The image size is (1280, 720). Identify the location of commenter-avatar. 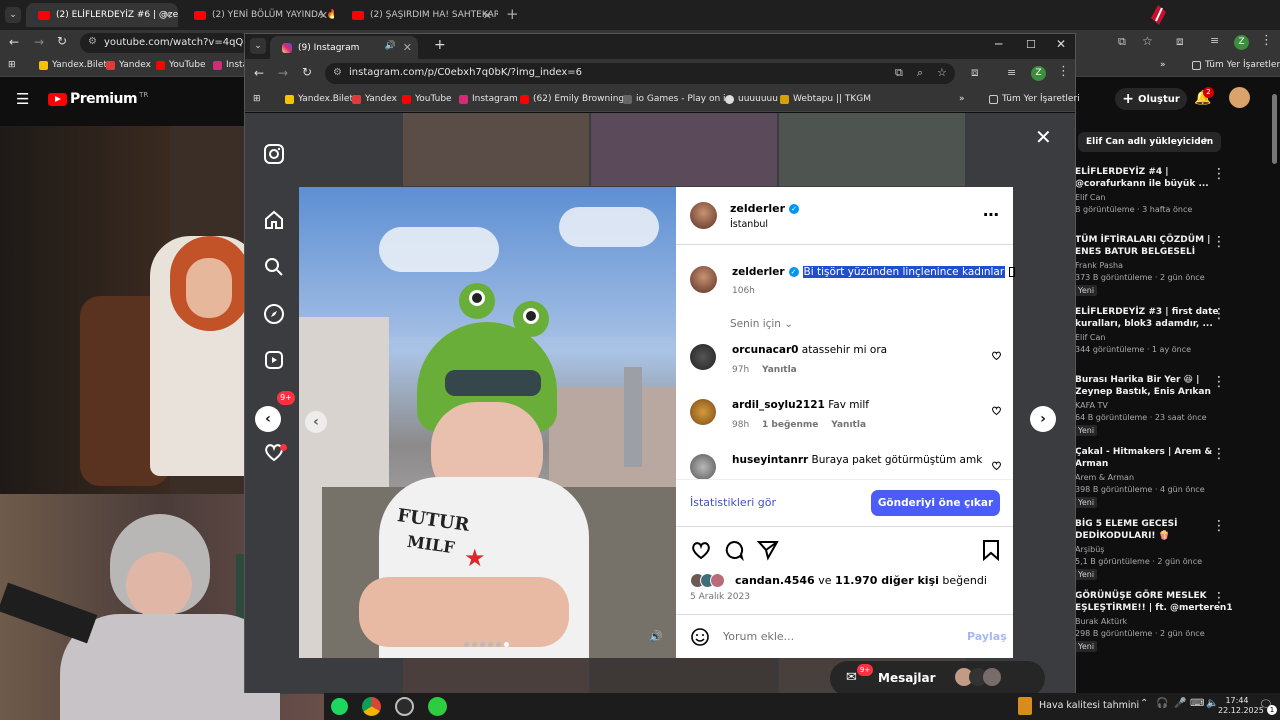
(703, 412).